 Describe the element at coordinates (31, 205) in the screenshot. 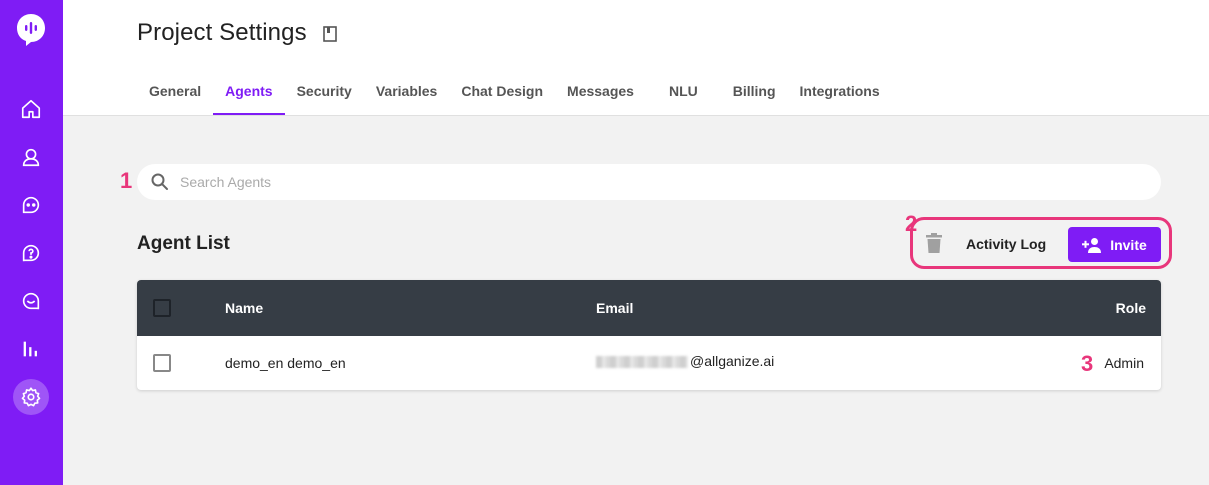

I see `chat-icon` at that location.